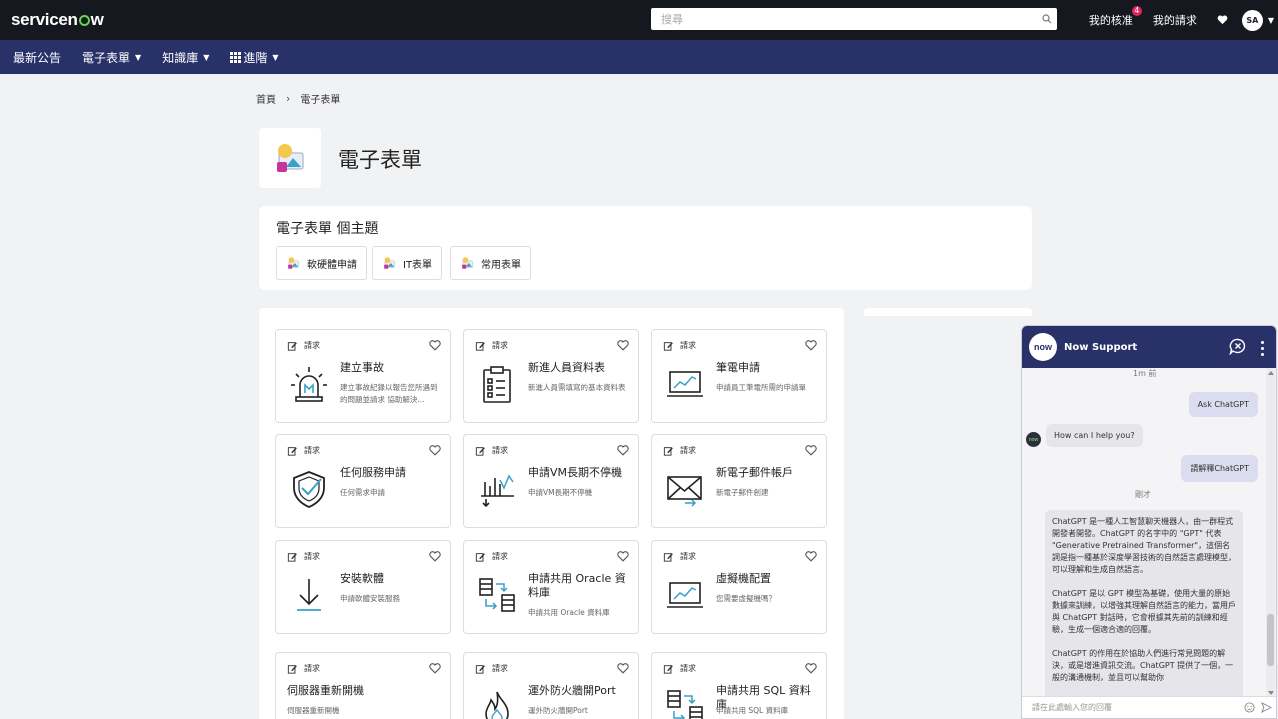  Describe the element at coordinates (1271, 693) in the screenshot. I see `scroll-down-icon` at that location.